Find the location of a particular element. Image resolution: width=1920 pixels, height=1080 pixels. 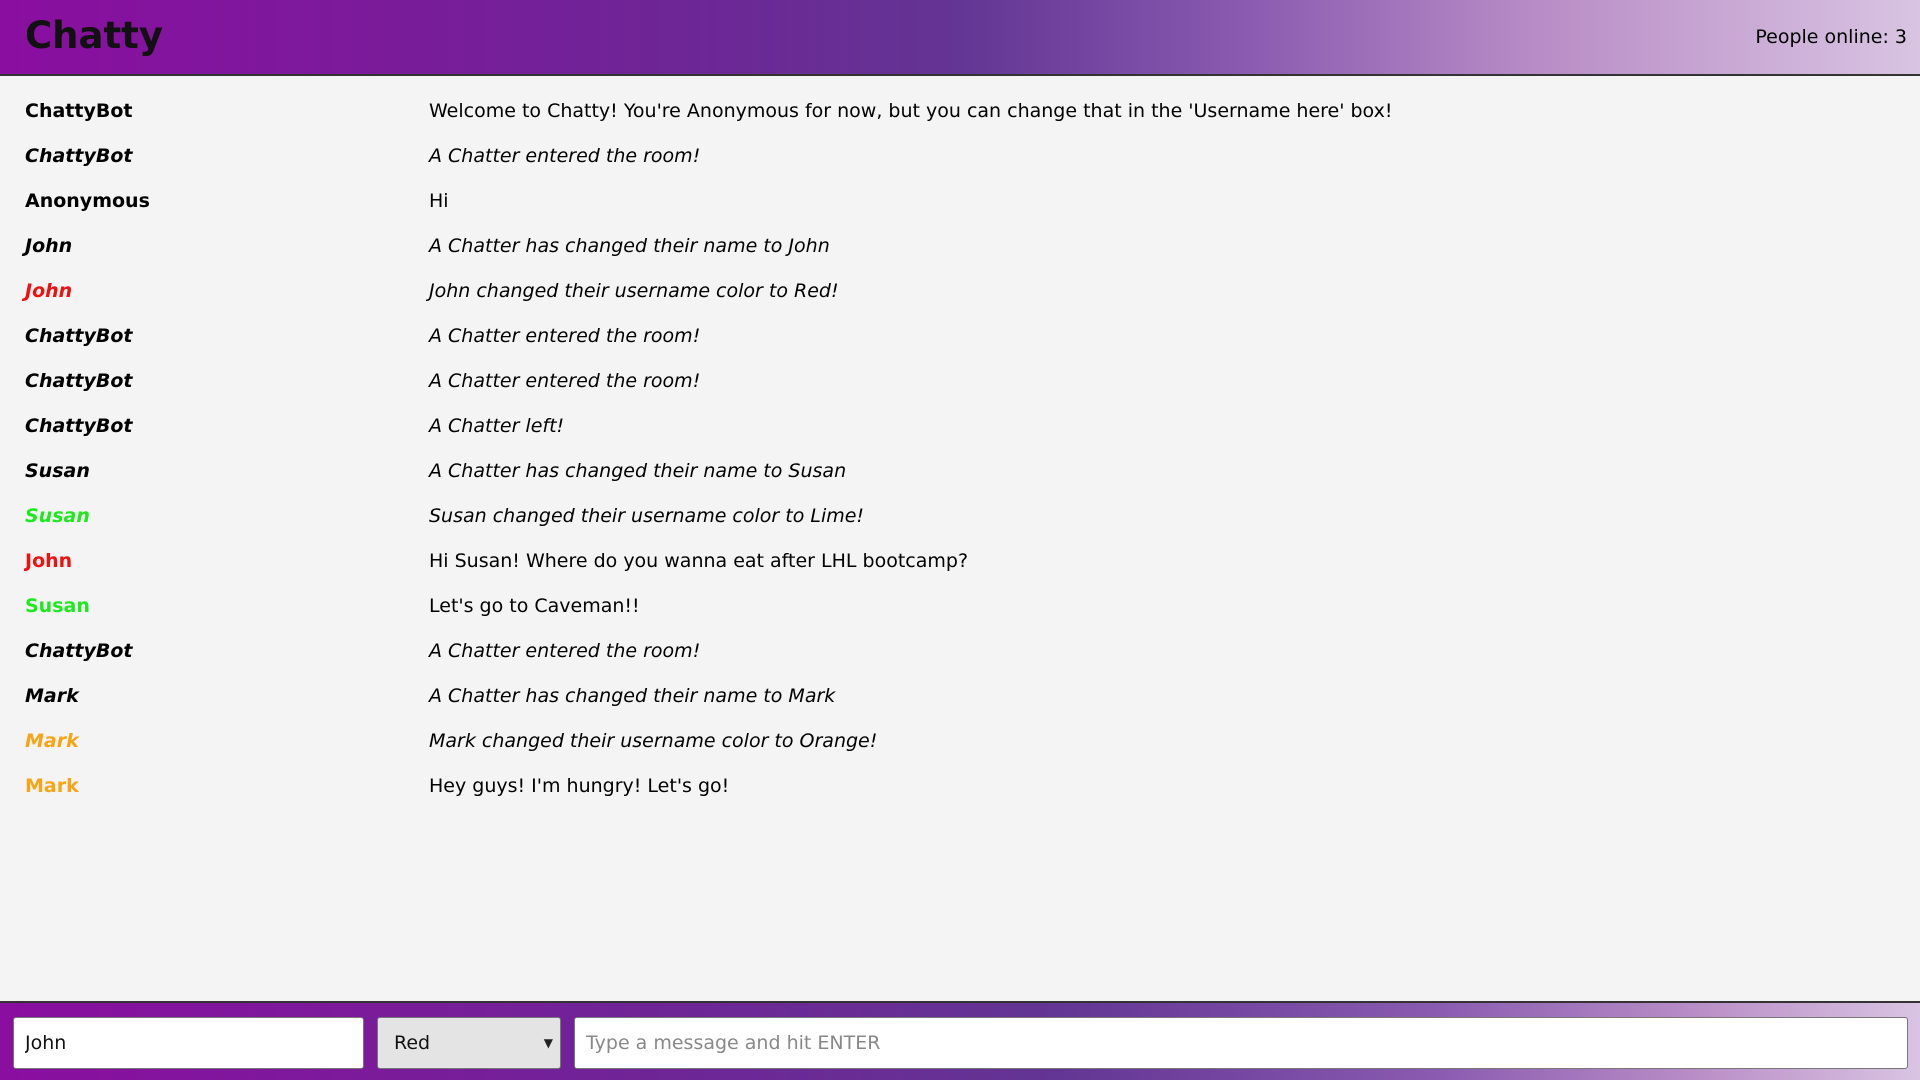

color-select-value: Red is located at coordinates (412, 1043).